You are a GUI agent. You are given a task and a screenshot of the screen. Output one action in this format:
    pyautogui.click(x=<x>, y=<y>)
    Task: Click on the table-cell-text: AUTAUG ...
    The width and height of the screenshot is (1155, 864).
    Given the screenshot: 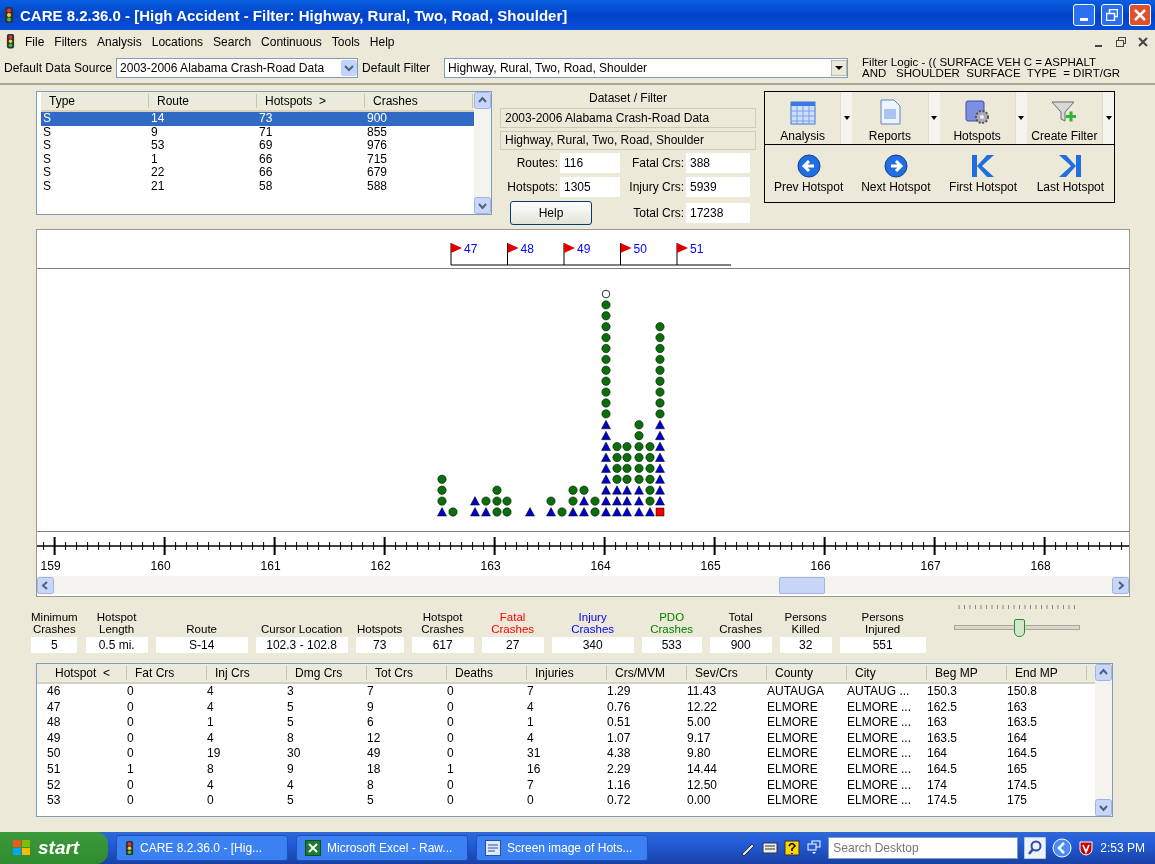 What is the action you would take?
    pyautogui.click(x=879, y=692)
    